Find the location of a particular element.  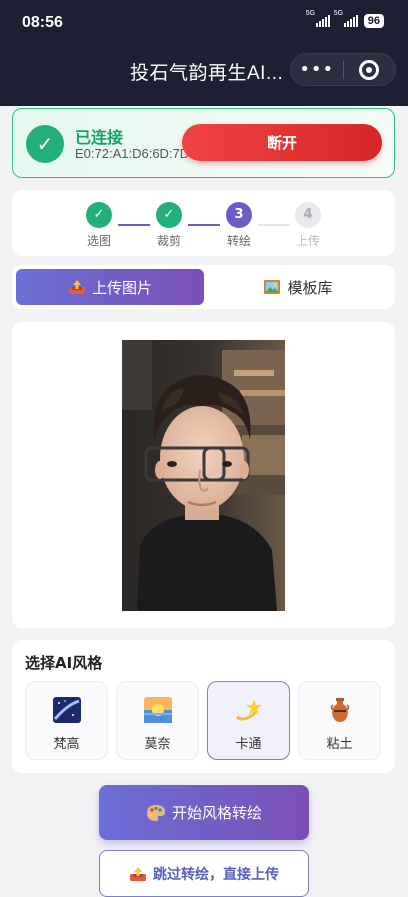

uploaded-photo is located at coordinates (203, 475).